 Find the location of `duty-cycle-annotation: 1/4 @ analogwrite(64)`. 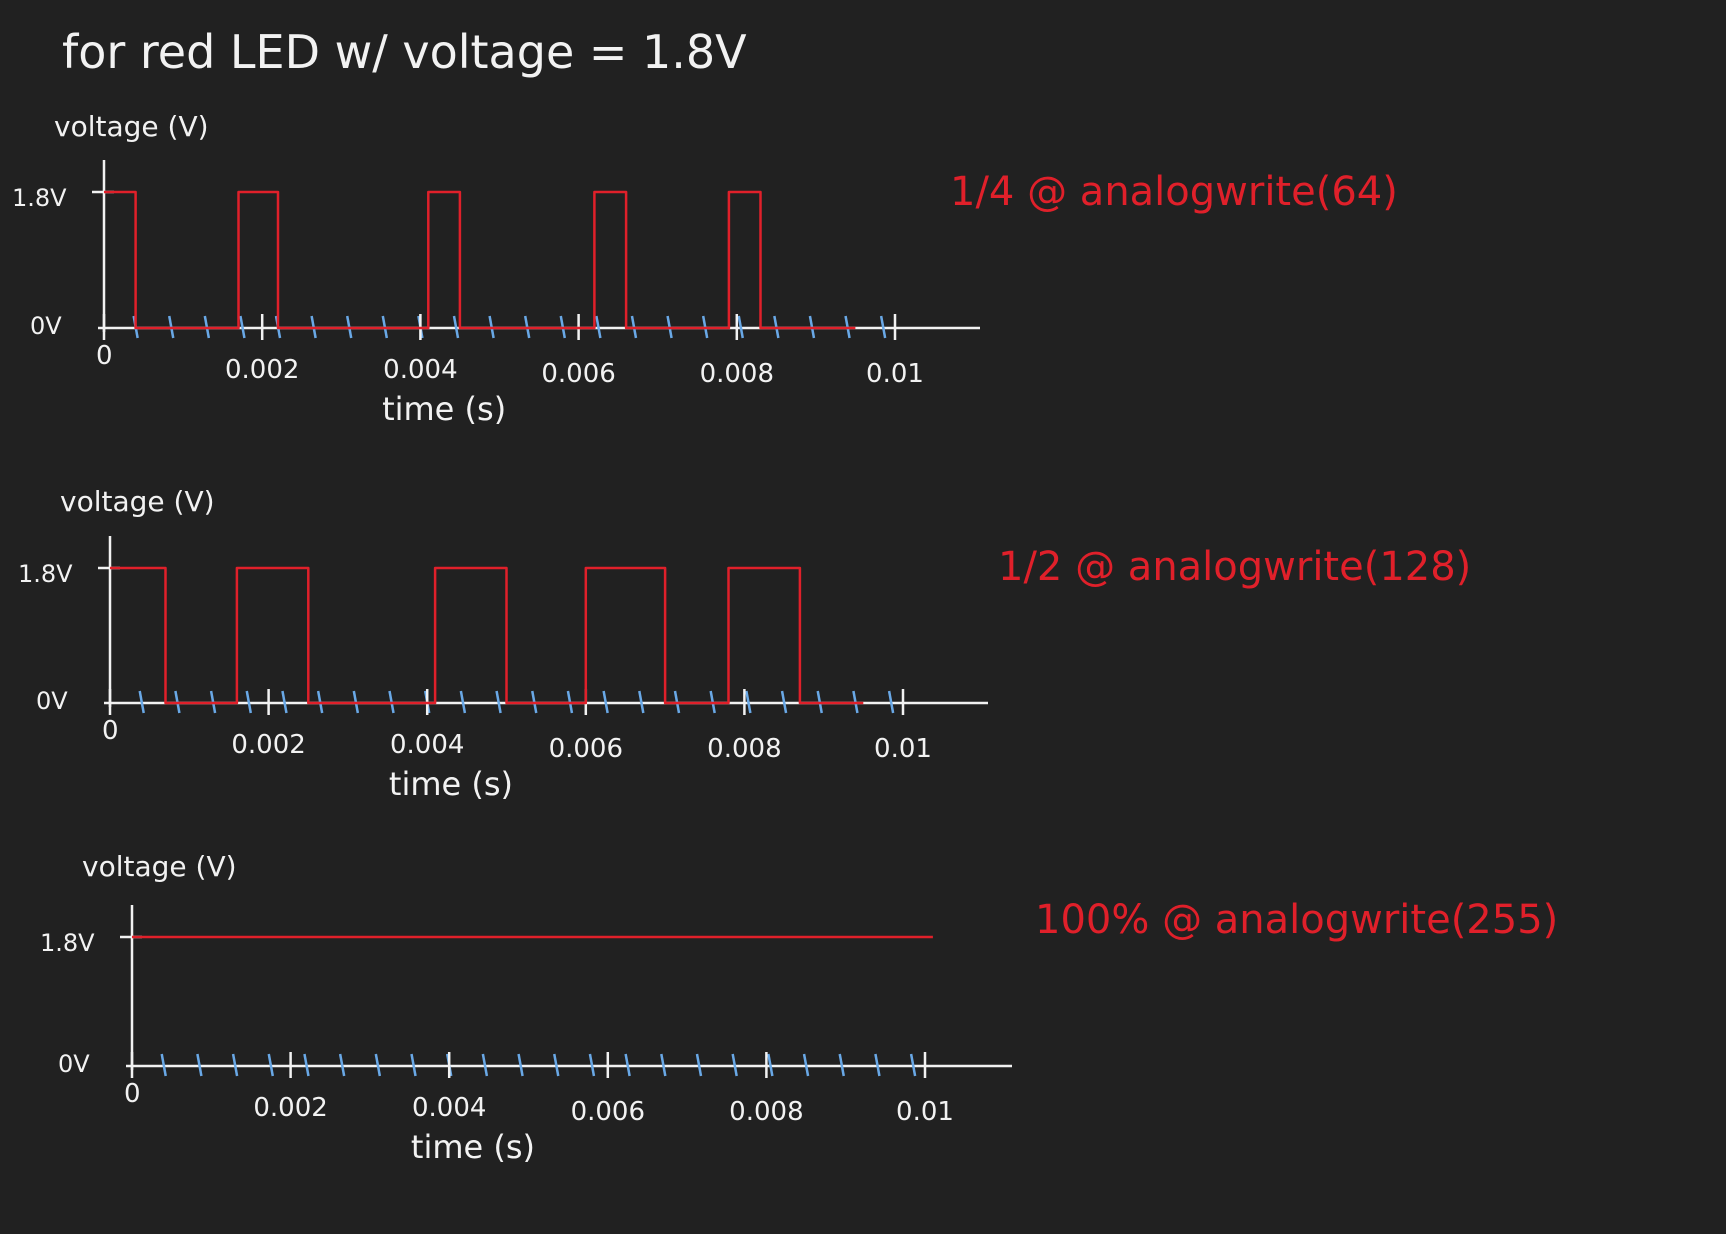

duty-cycle-annotation: 1/4 @ analogwrite(64) is located at coordinates (1174, 192).